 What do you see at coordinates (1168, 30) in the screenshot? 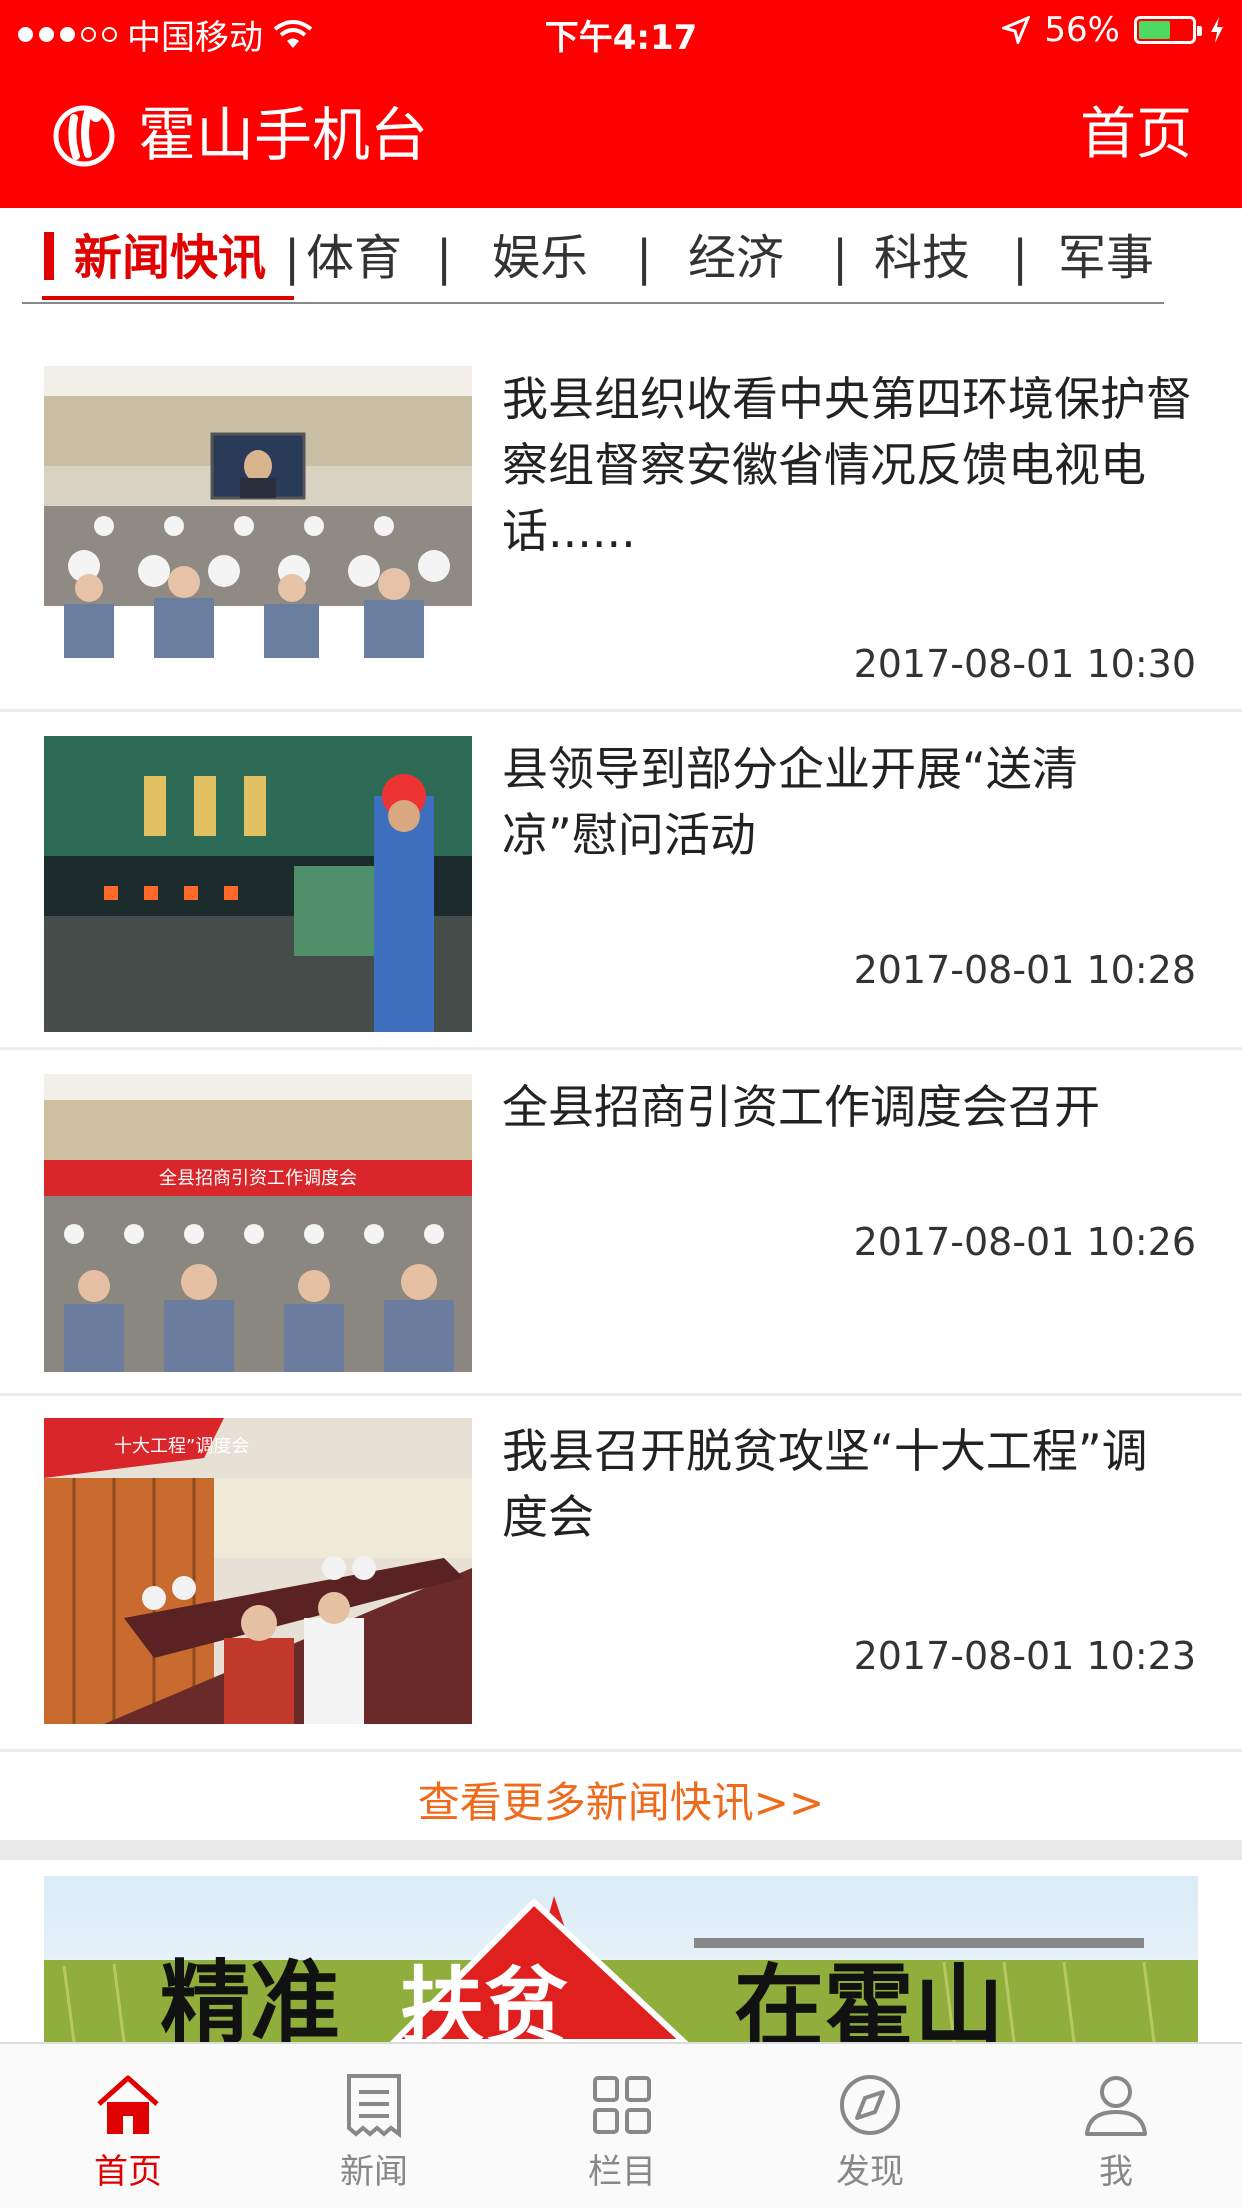
I see `battery-icon` at bounding box center [1168, 30].